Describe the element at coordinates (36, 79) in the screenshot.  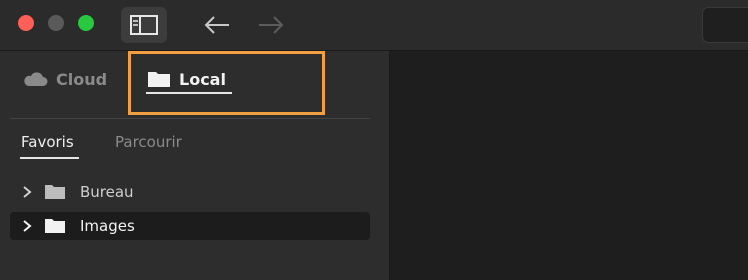
I see `cloud-icon` at that location.